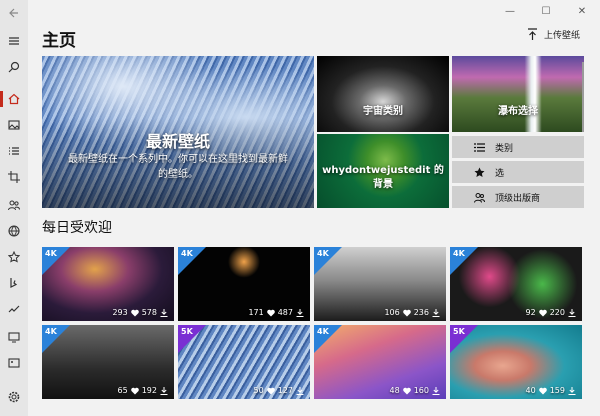 The image size is (600, 416). I want to click on wallpaper-thumb: 4K 92 220, so click(516, 284).